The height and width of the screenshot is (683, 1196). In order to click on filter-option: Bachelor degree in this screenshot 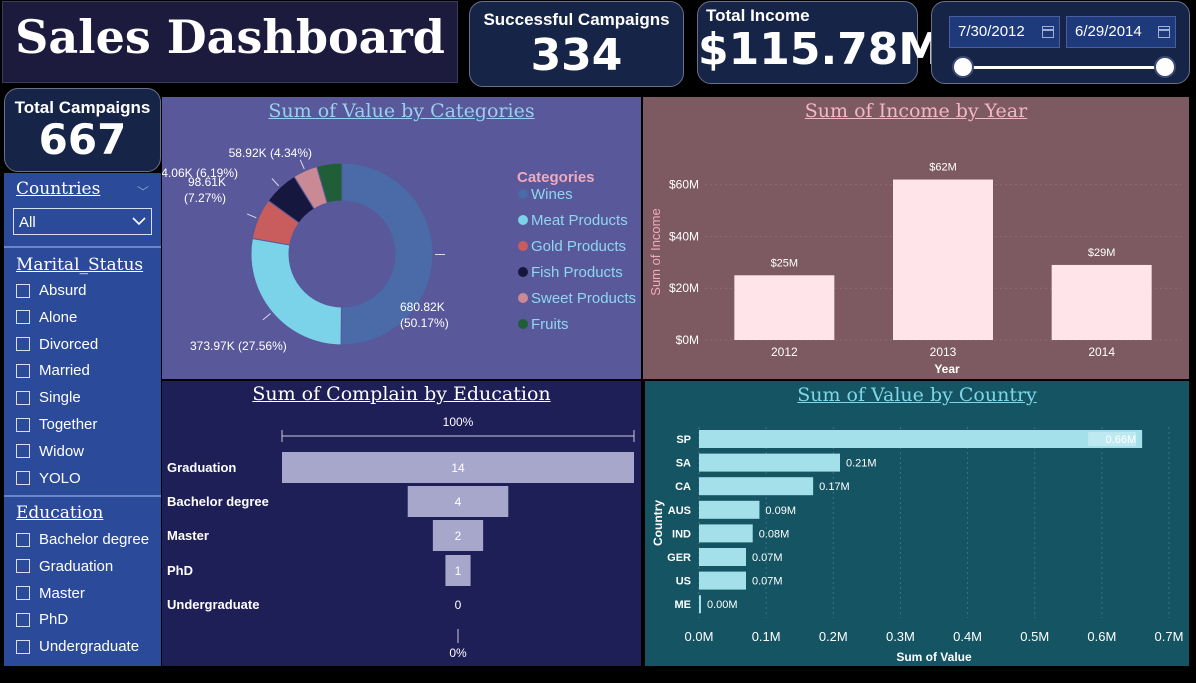, I will do `click(82, 539)`.